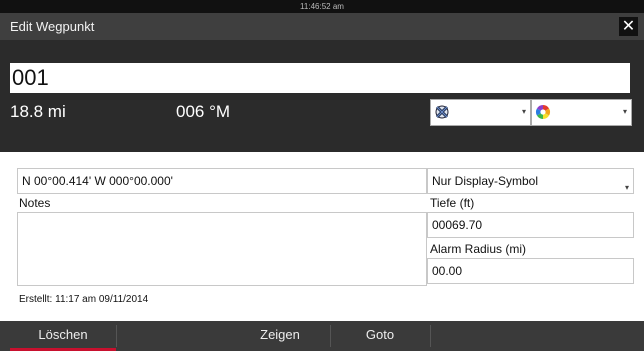 This screenshot has height=351, width=644. What do you see at coordinates (38, 111) in the screenshot?
I see `waypoint-distance: 18.8 mi` at bounding box center [38, 111].